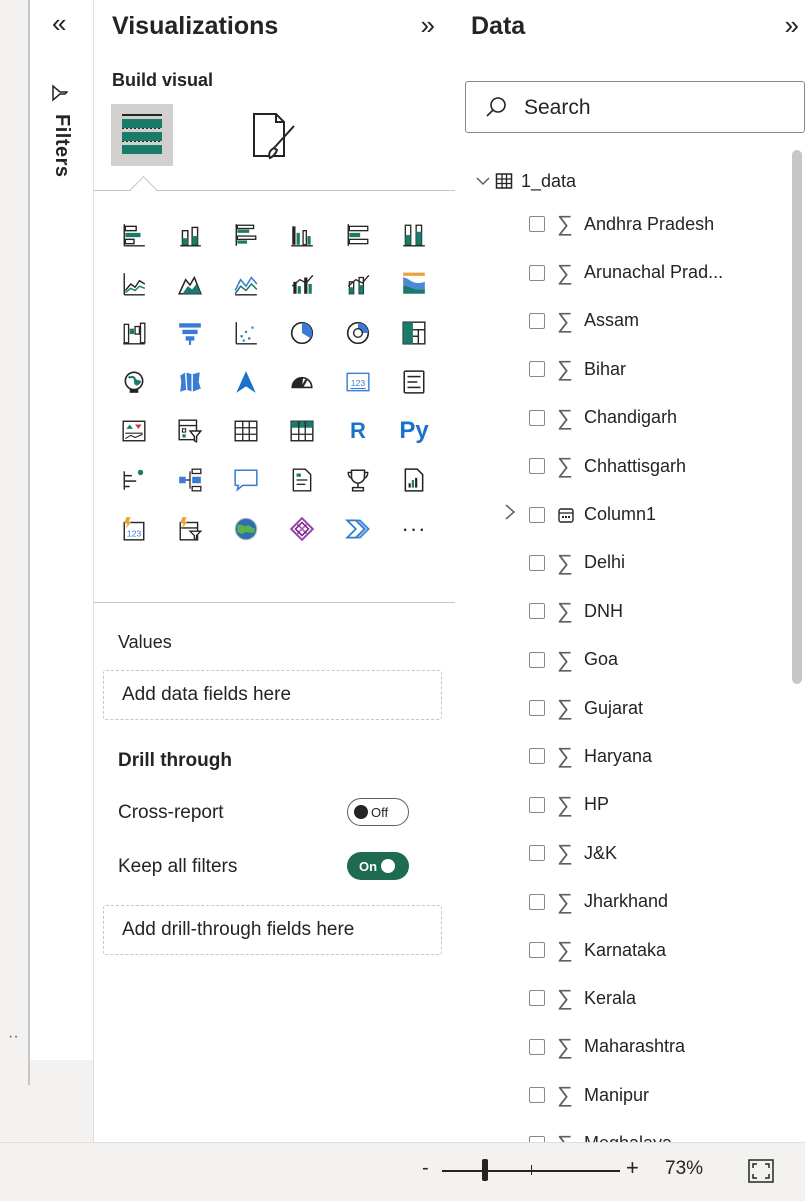 This screenshot has height=1201, width=805. I want to click on field-row: Column1, so click(649, 514).